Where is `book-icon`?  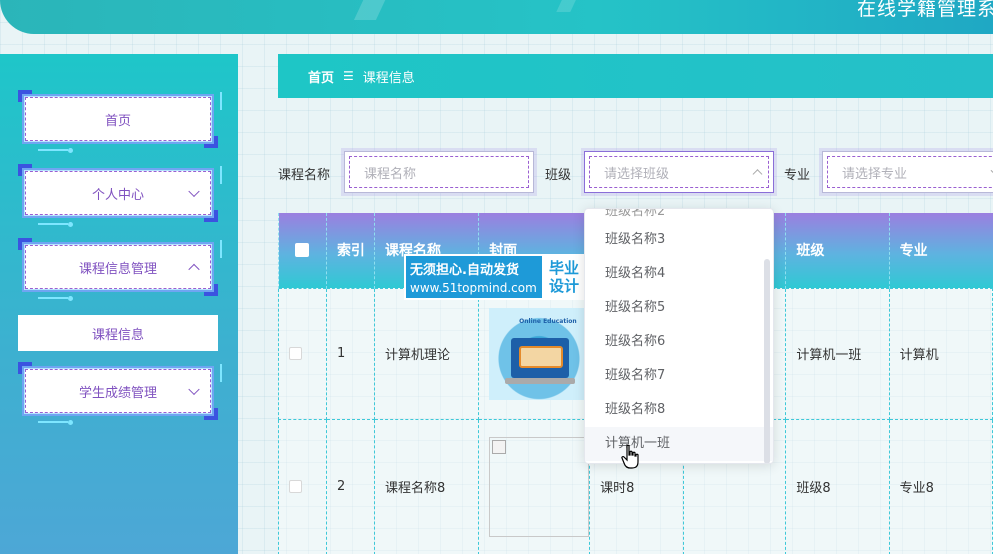 book-icon is located at coordinates (541, 356).